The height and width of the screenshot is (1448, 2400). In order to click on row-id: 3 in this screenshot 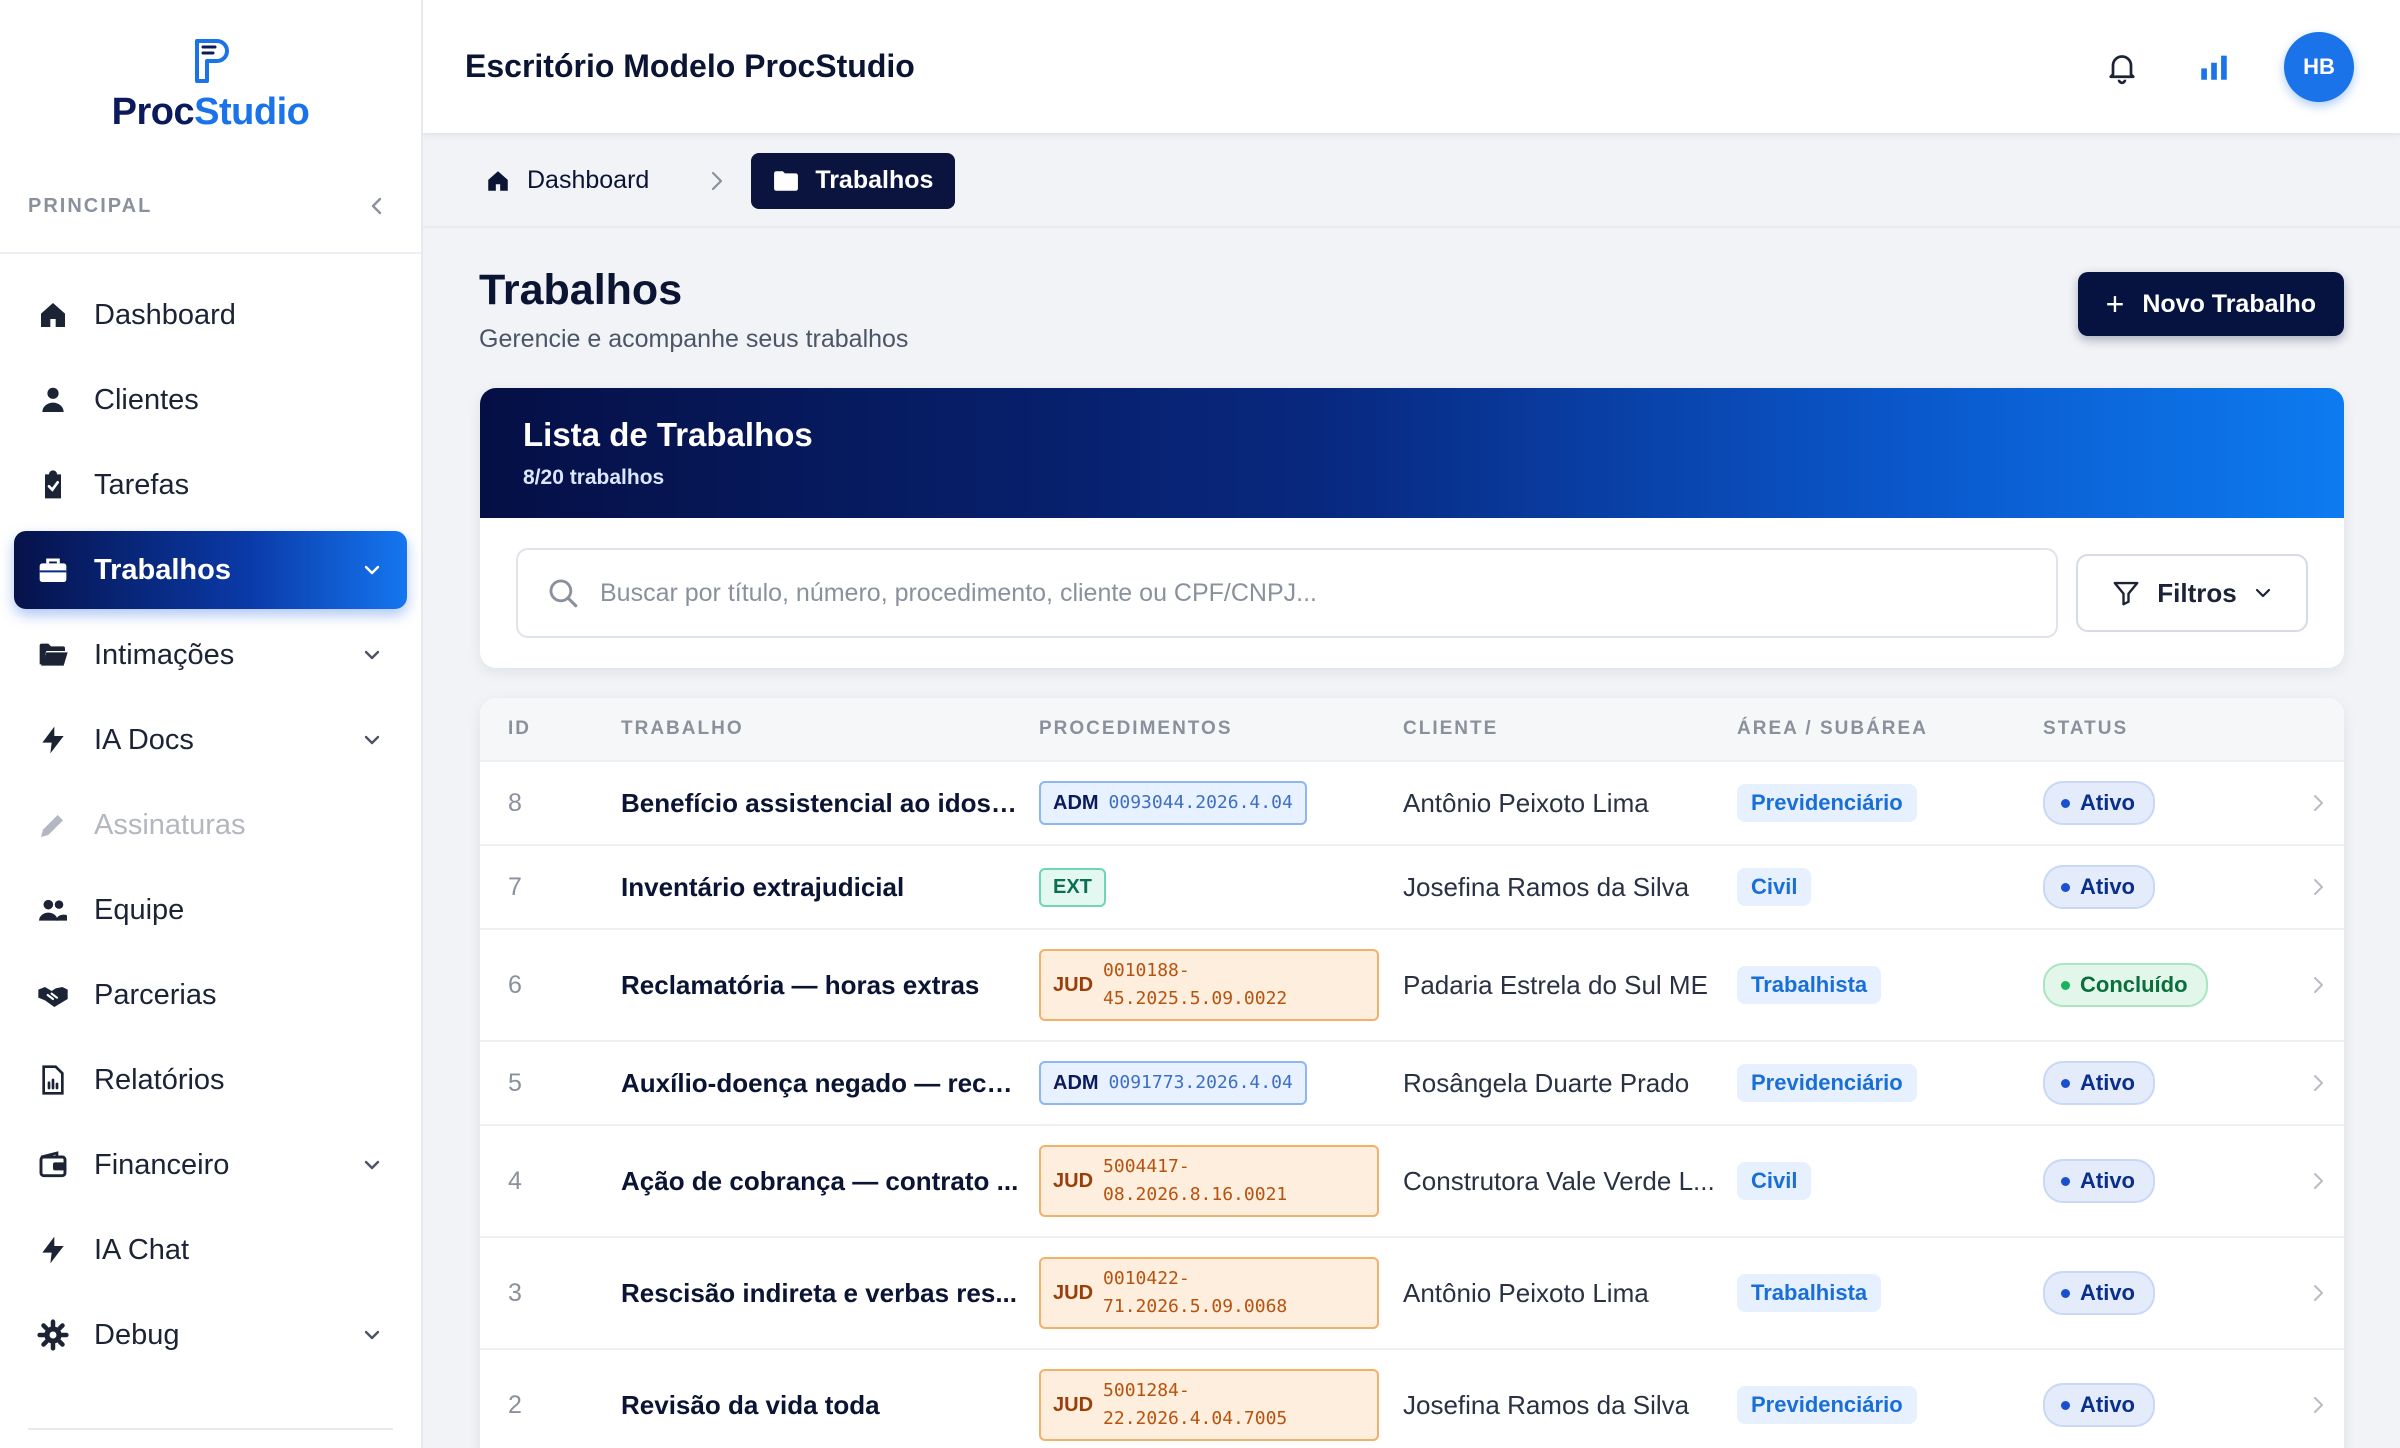, I will do `click(515, 1292)`.